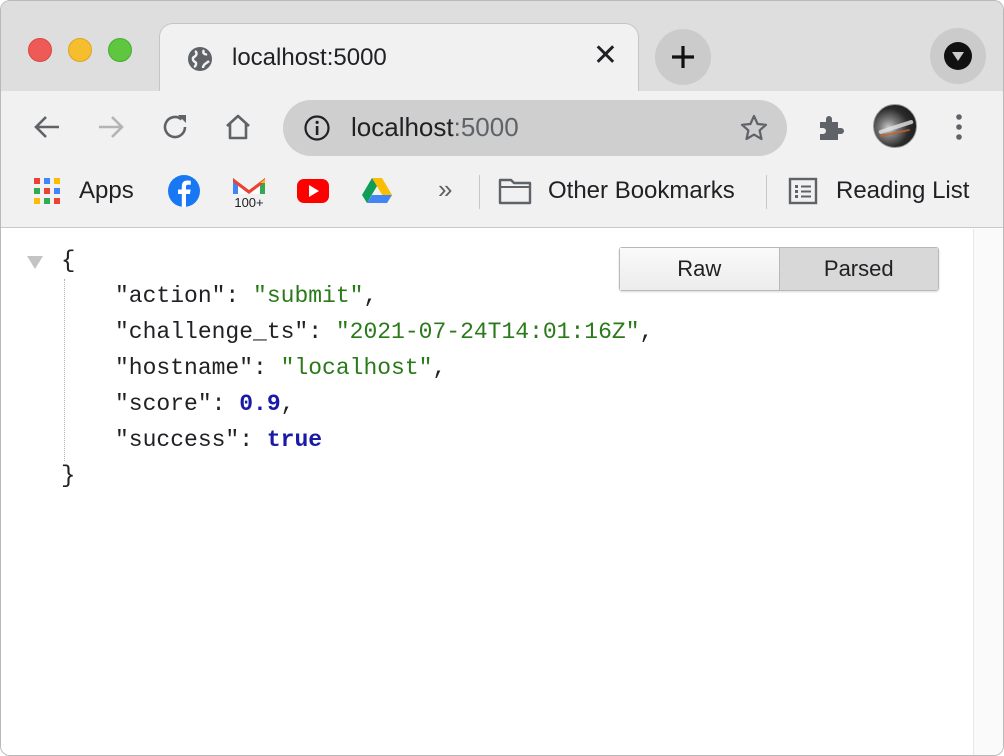 Image resolution: width=1004 pixels, height=756 pixels. I want to click on url-text: localhost:5000, so click(435, 127).